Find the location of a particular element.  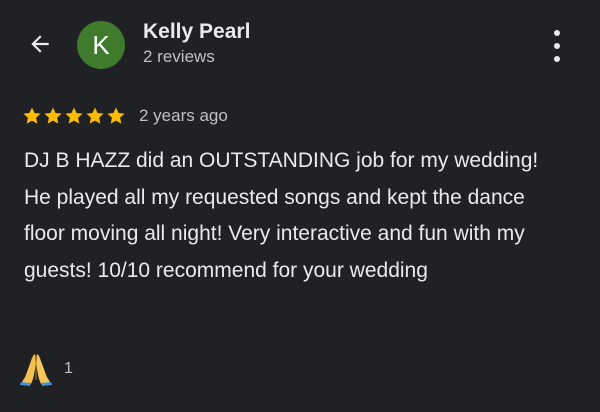

star-rating is located at coordinates (74, 116).